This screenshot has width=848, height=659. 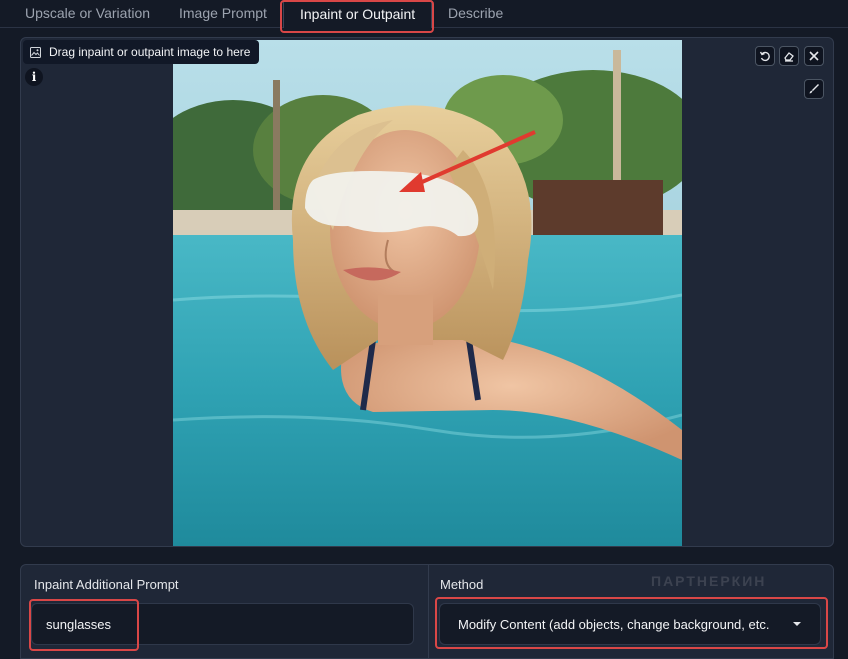 What do you see at coordinates (358, 14) in the screenshot?
I see `tab-inpaint-or-outpaint: Inpaint or Outpaint` at bounding box center [358, 14].